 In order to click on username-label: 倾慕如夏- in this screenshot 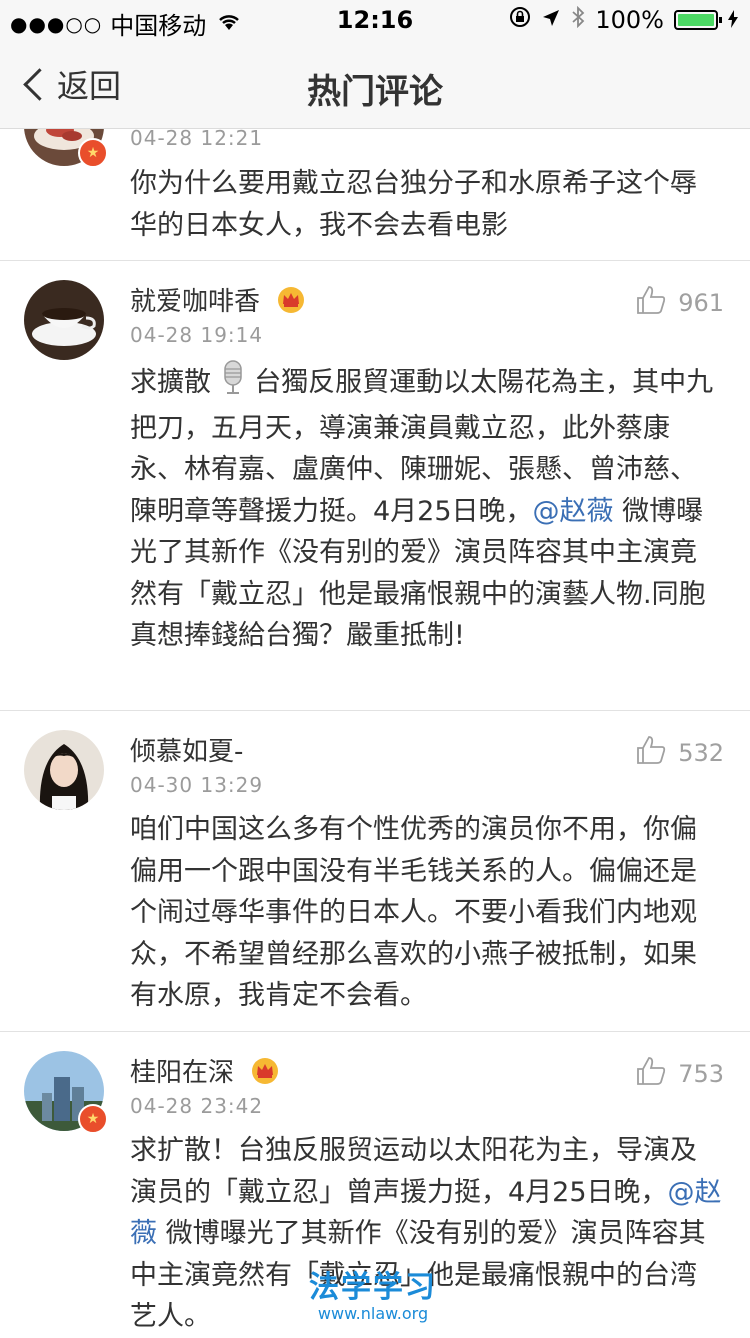, I will do `click(187, 752)`.